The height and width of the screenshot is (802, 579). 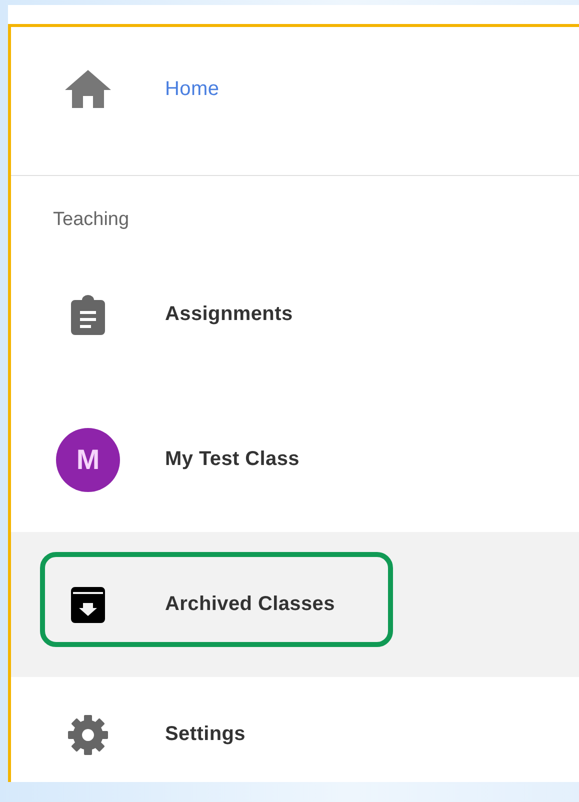 What do you see at coordinates (91, 219) in the screenshot?
I see `section-heading: Teaching` at bounding box center [91, 219].